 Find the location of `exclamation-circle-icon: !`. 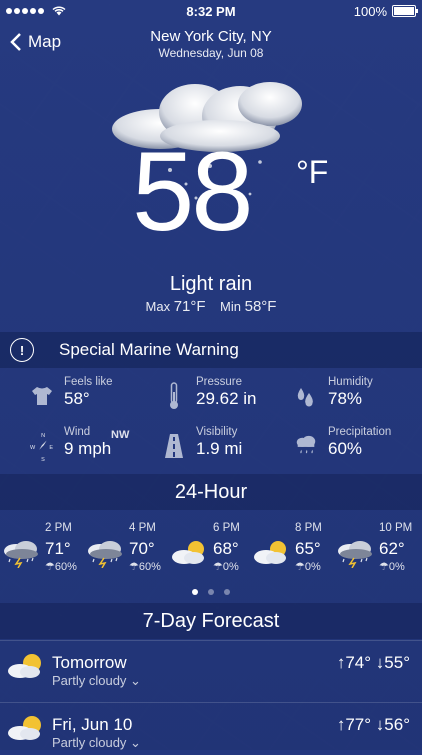

exclamation-circle-icon: ! is located at coordinates (22, 350).